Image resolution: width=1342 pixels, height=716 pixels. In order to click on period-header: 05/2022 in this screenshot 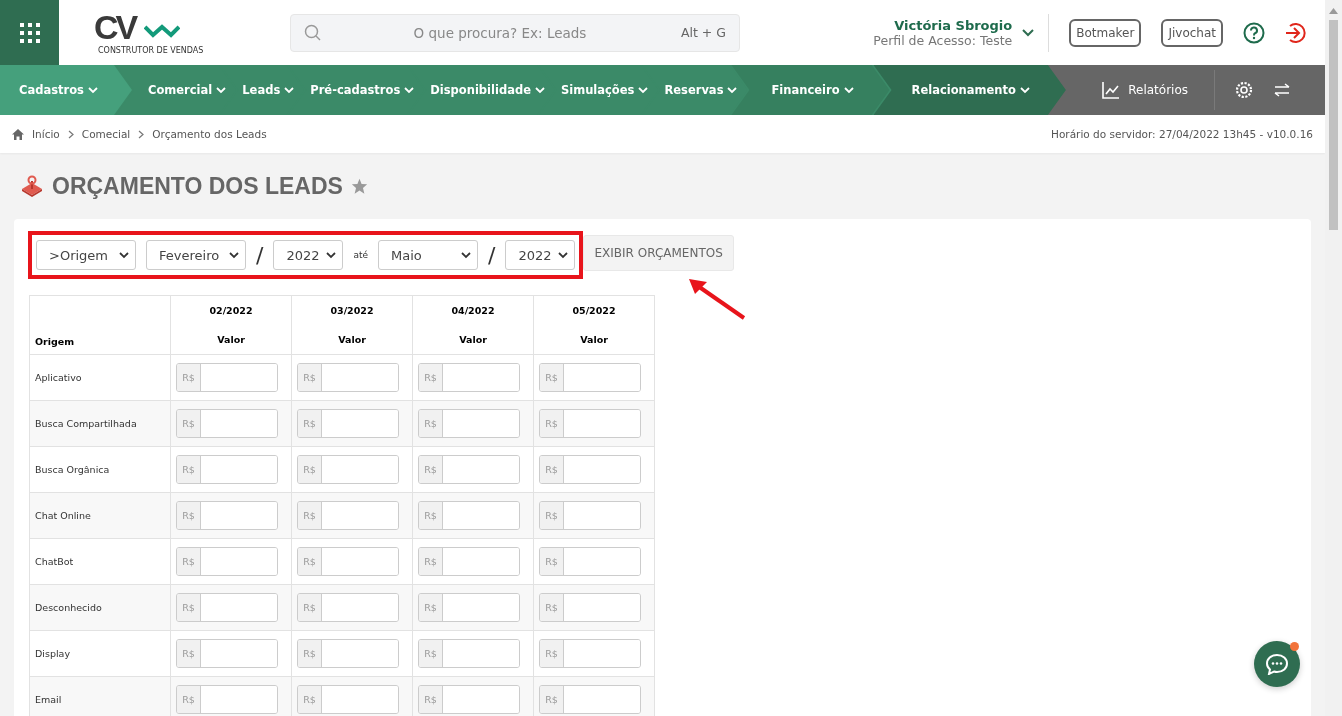, I will do `click(594, 311)`.